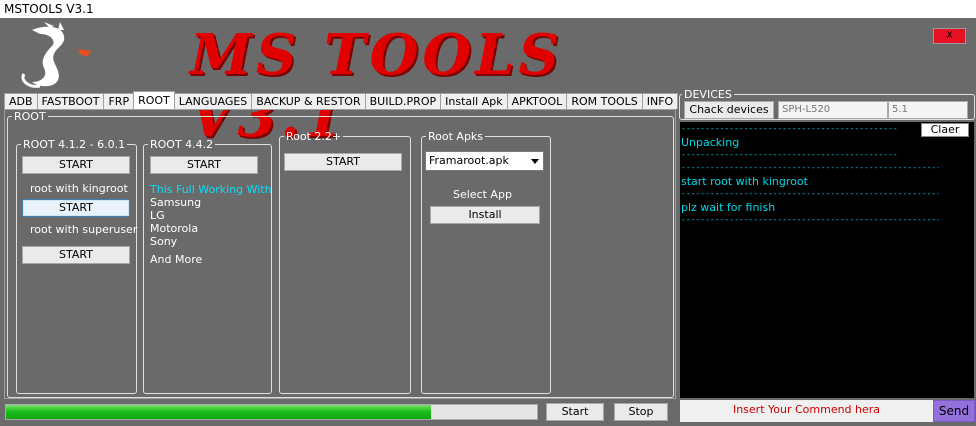 This screenshot has width=976, height=426. What do you see at coordinates (79, 188) in the screenshot?
I see `kingroot-label: root with kingroot` at bounding box center [79, 188].